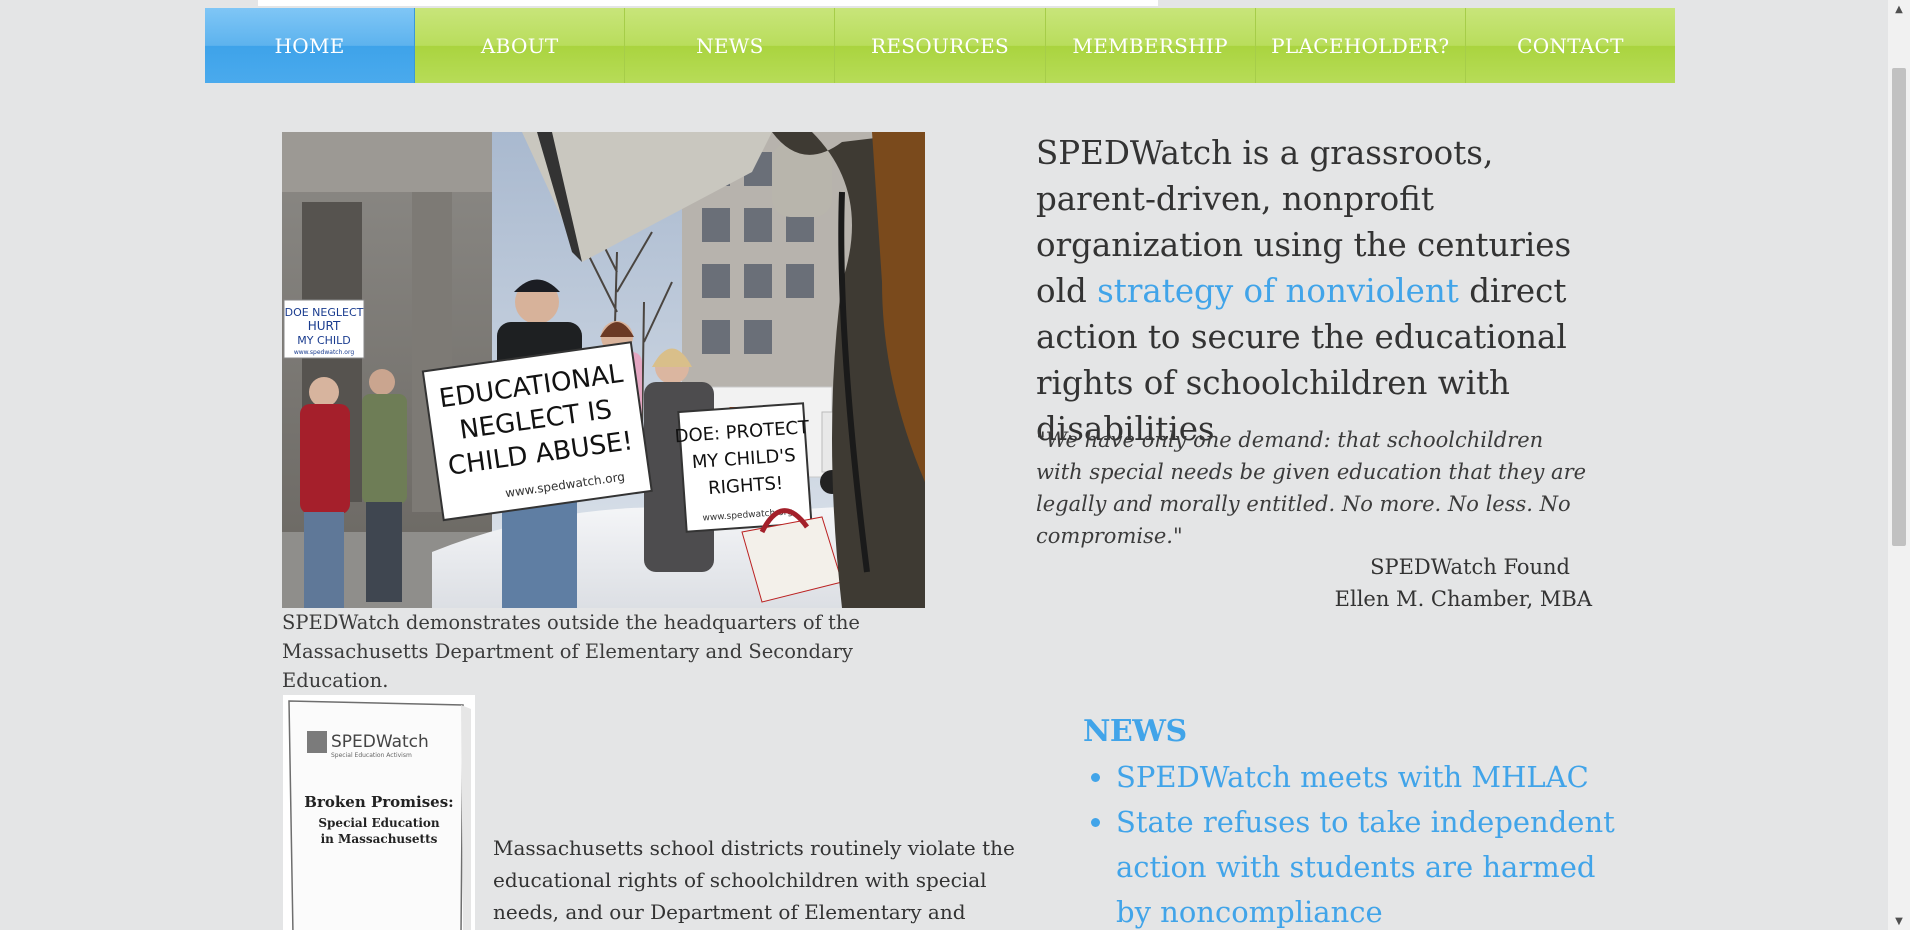  I want to click on svg-text: Special Education, so click(379, 823).